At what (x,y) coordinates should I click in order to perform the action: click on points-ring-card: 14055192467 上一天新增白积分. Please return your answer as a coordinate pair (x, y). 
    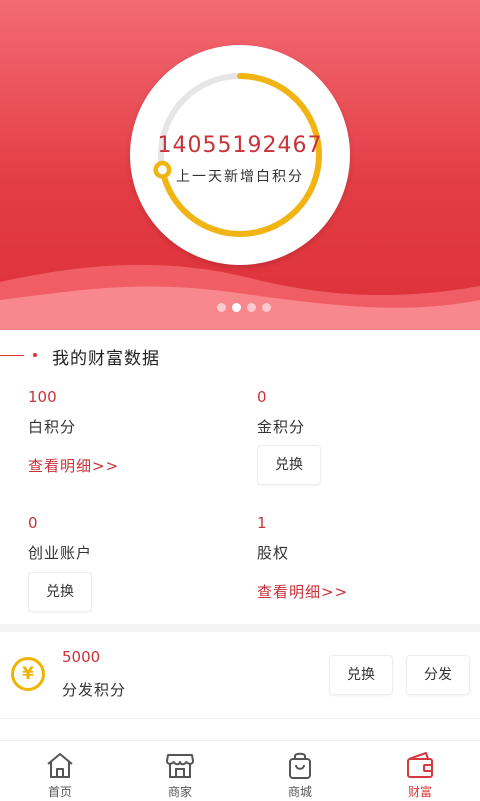
    Looking at the image, I should click on (240, 155).